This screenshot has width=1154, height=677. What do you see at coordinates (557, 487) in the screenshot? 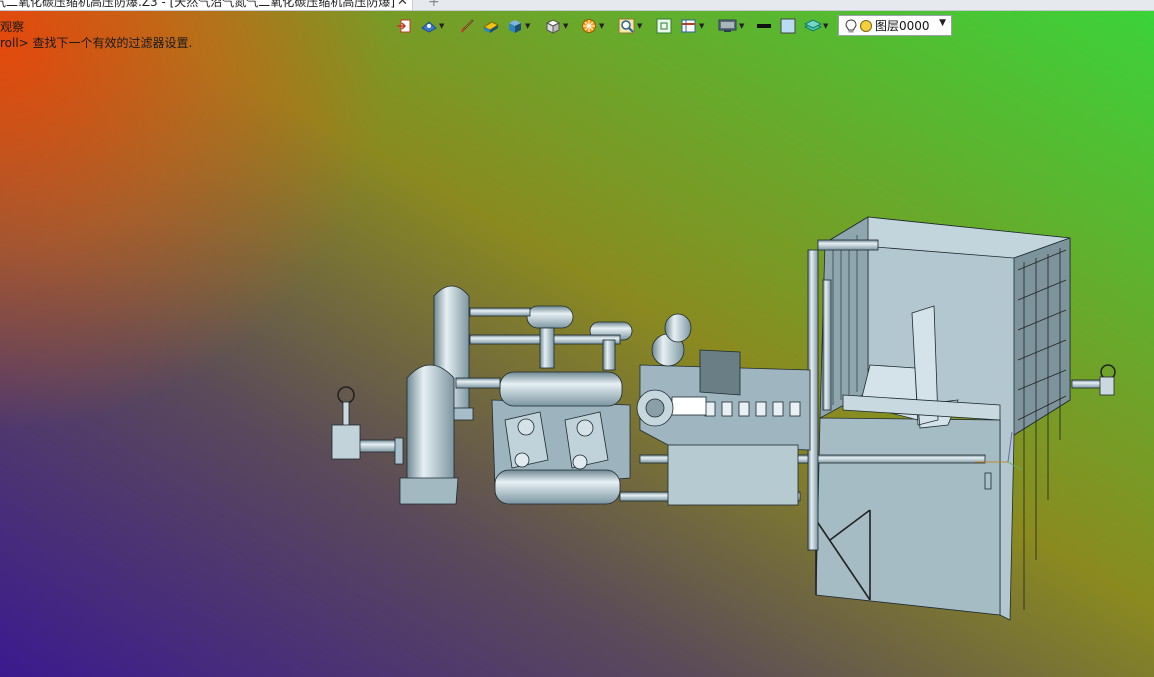
I see `cylinder-lower` at bounding box center [557, 487].